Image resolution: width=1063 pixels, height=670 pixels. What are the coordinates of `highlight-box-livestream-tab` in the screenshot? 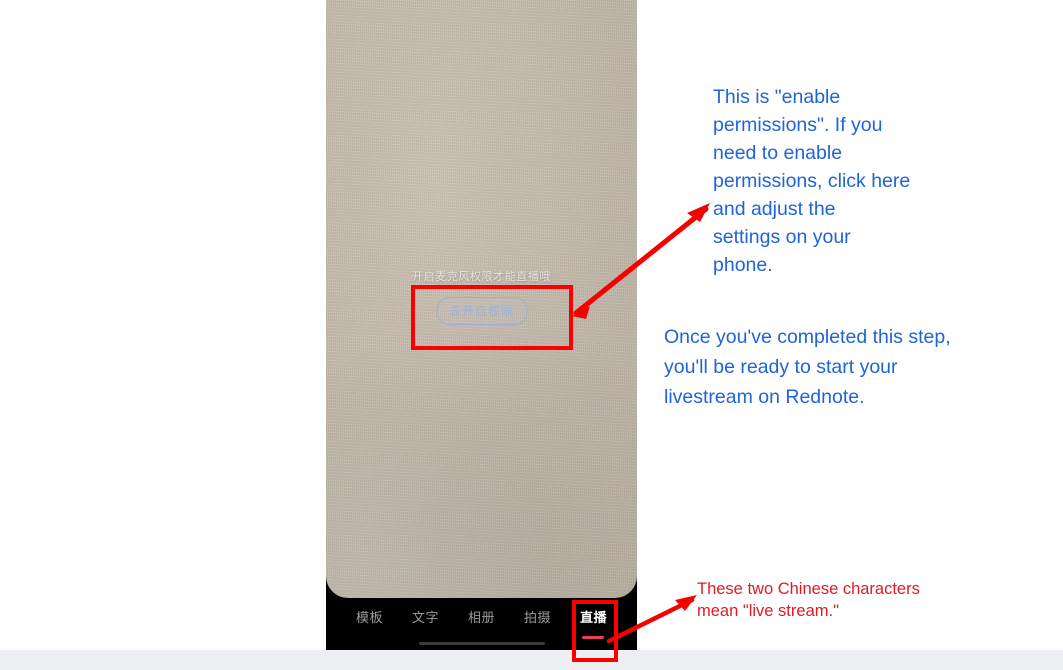 It's located at (595, 631).